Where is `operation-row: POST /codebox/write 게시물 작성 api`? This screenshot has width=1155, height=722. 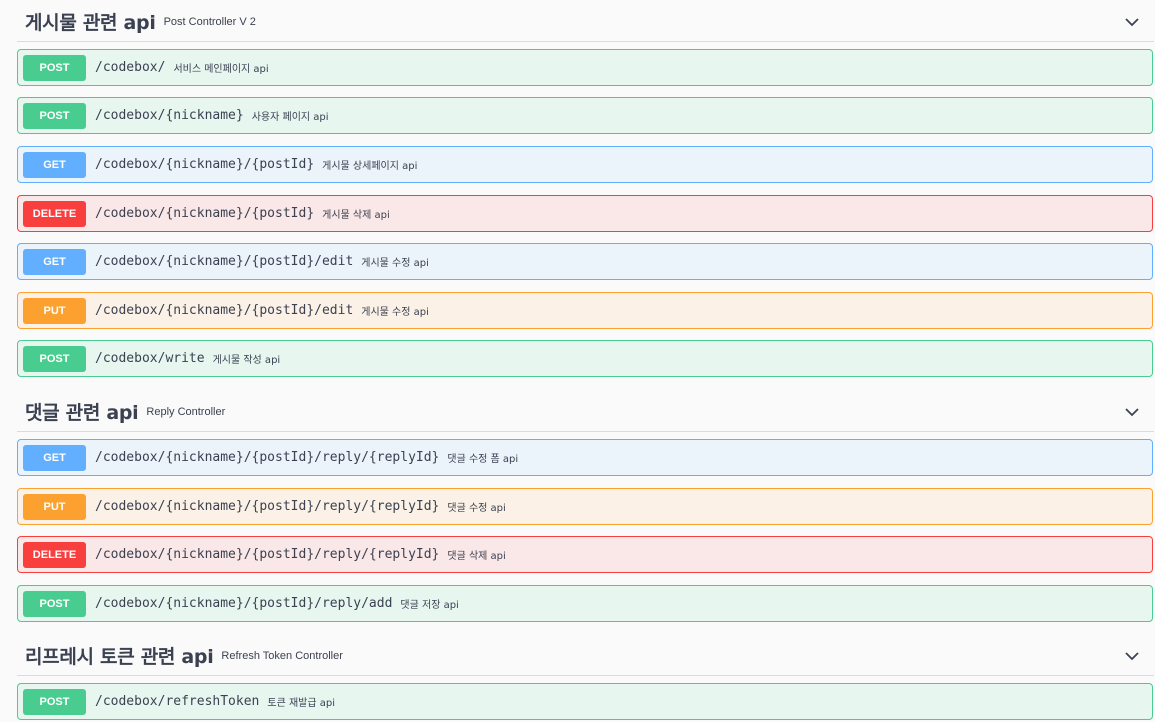
operation-row: POST /codebox/write 게시물 작성 api is located at coordinates (585, 358).